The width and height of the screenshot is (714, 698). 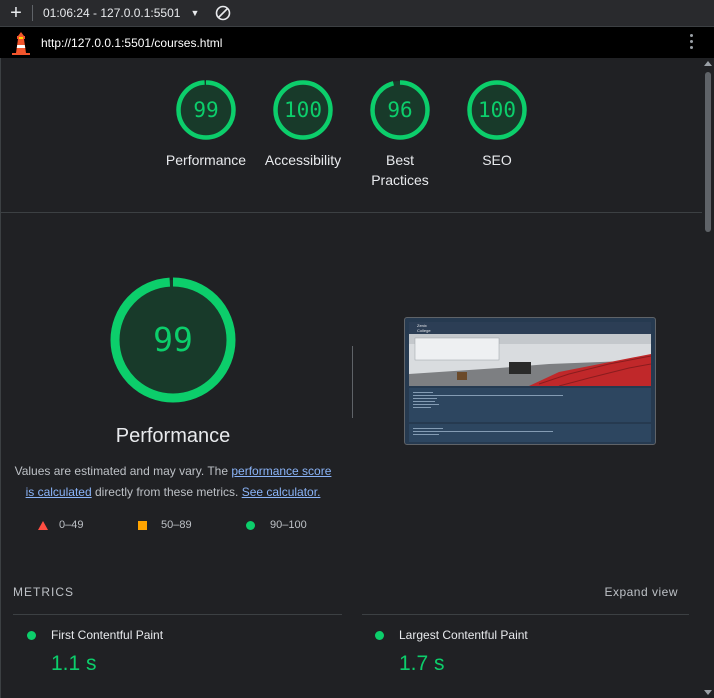 What do you see at coordinates (400, 110) in the screenshot?
I see `gauge-score: 96` at bounding box center [400, 110].